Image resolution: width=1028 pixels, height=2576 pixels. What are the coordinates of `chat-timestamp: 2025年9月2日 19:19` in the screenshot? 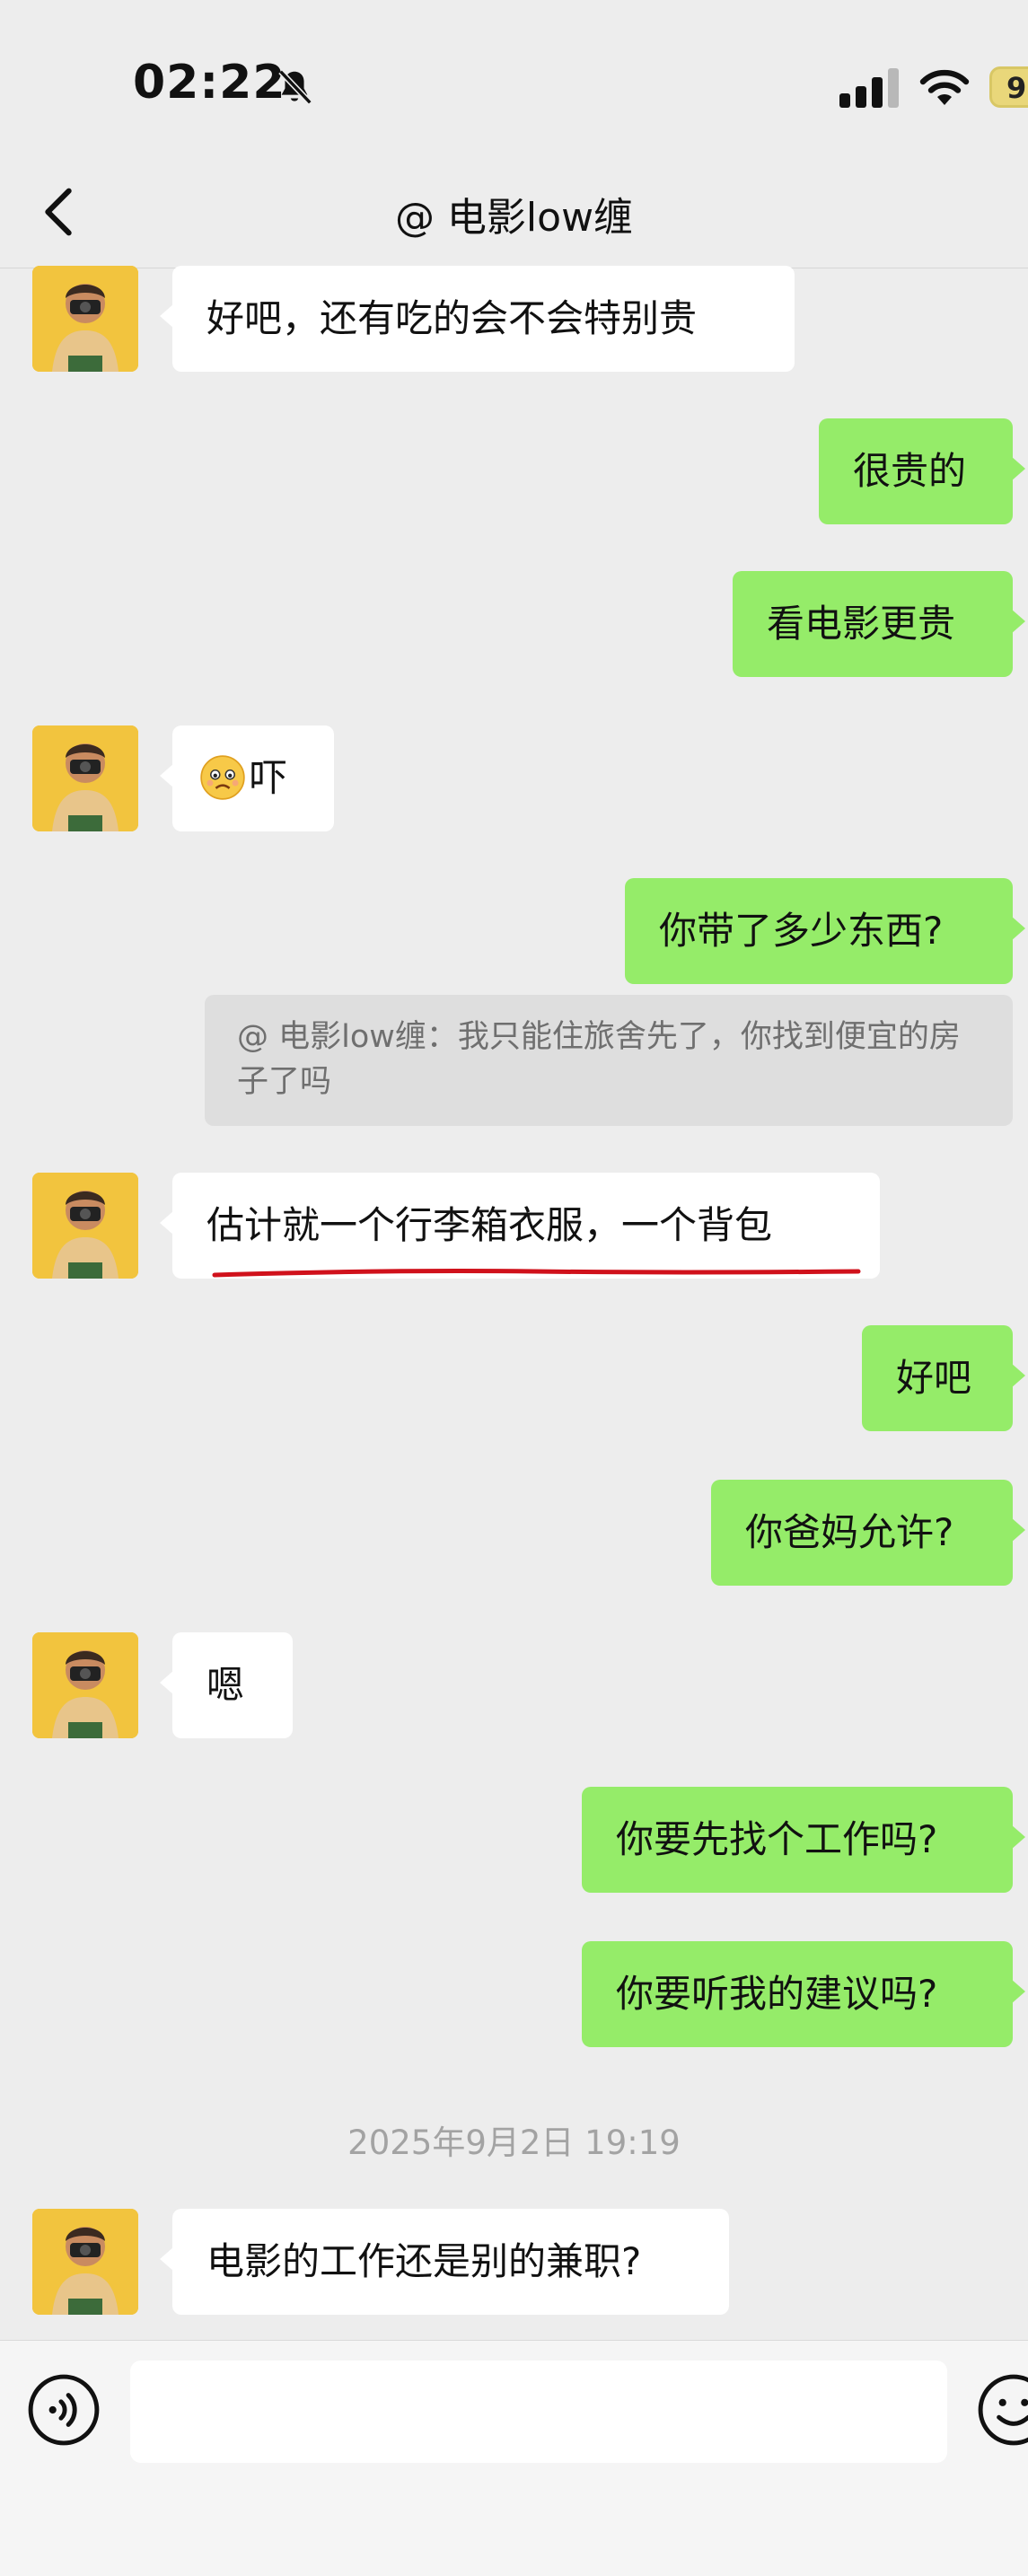 It's located at (514, 2142).